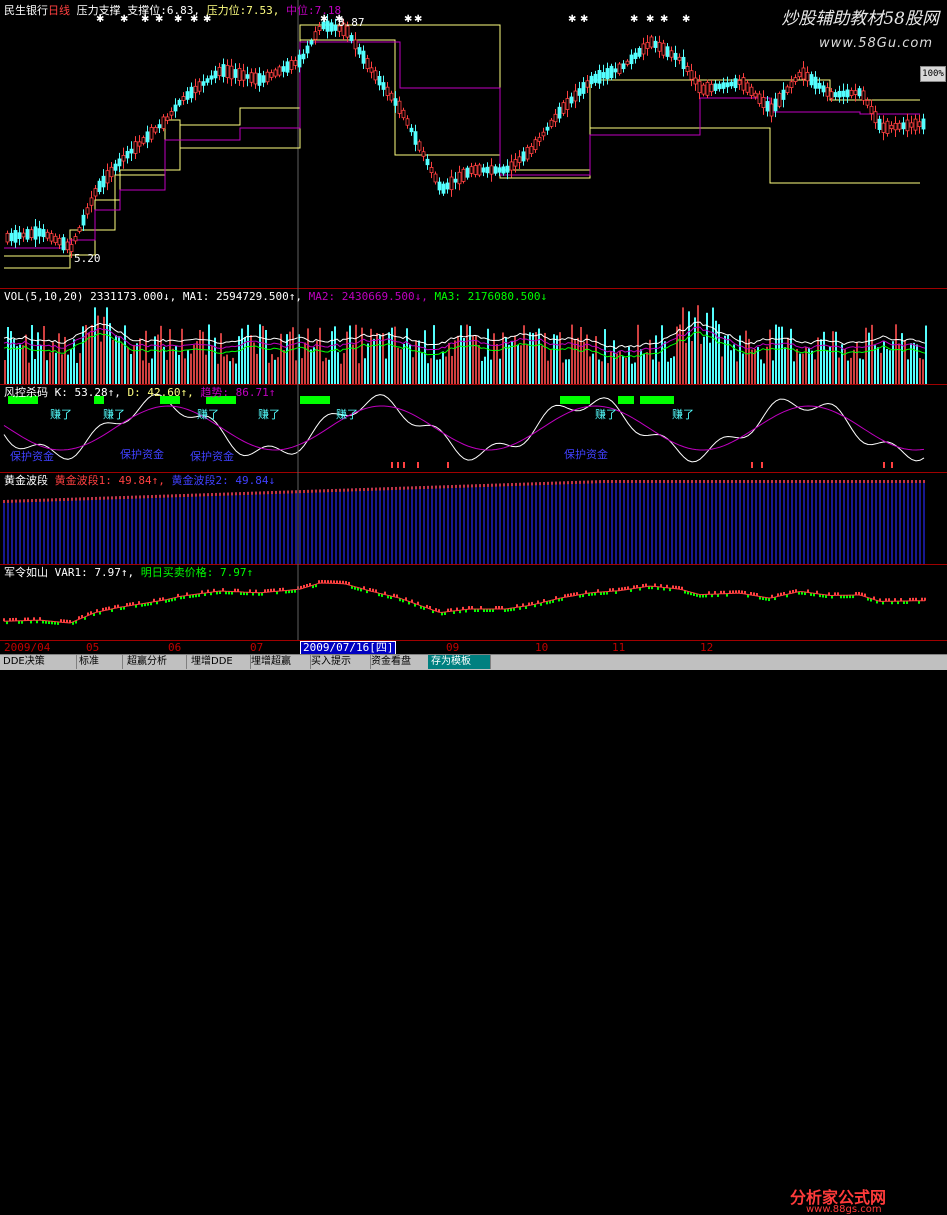  Describe the element at coordinates (399, 662) in the screenshot. I see `tab-fund-watch: 资金看盘` at that location.